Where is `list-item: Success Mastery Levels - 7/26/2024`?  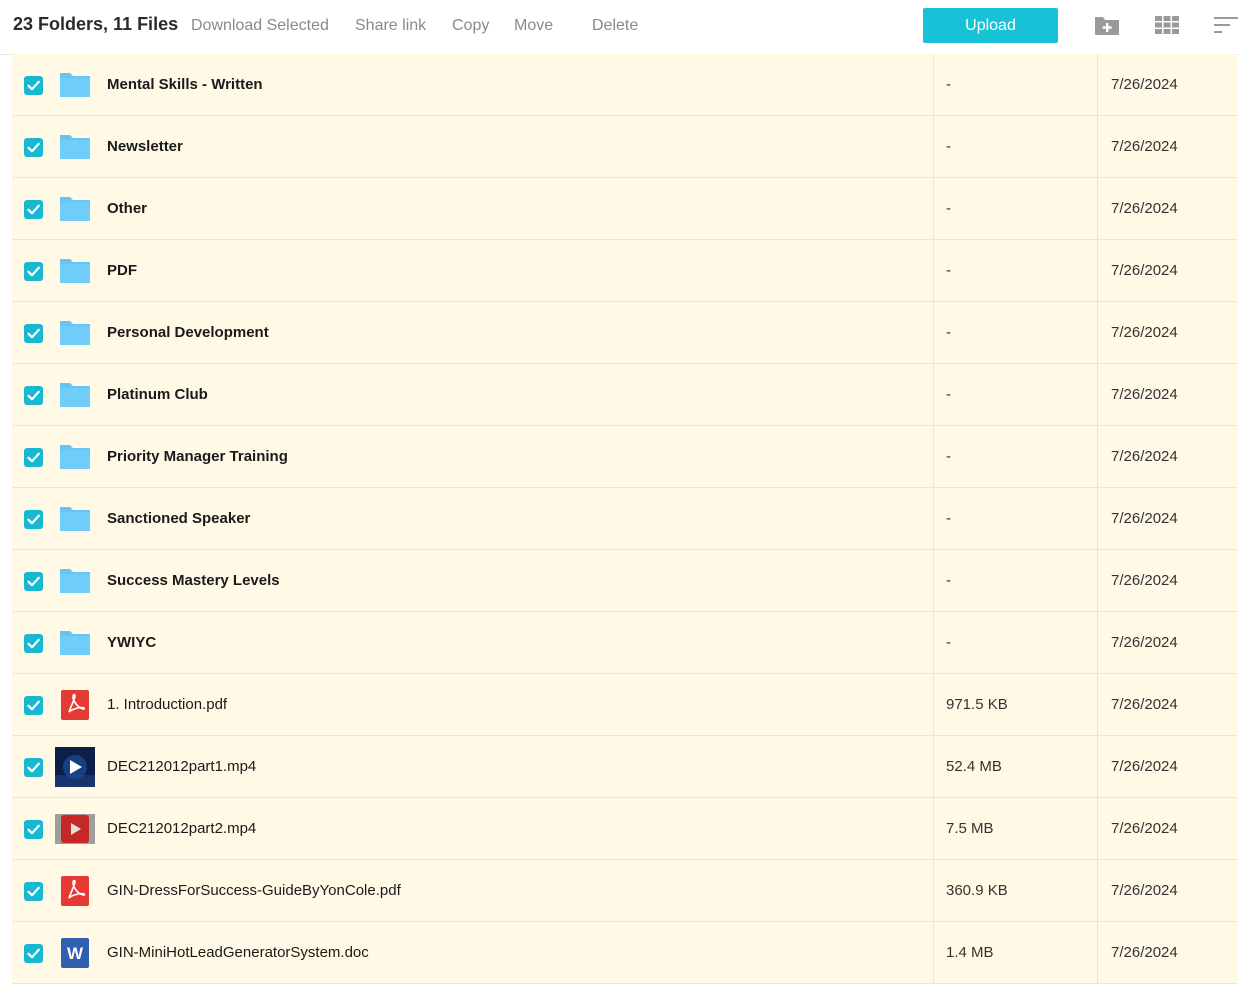 list-item: Success Mastery Levels - 7/26/2024 is located at coordinates (624, 581).